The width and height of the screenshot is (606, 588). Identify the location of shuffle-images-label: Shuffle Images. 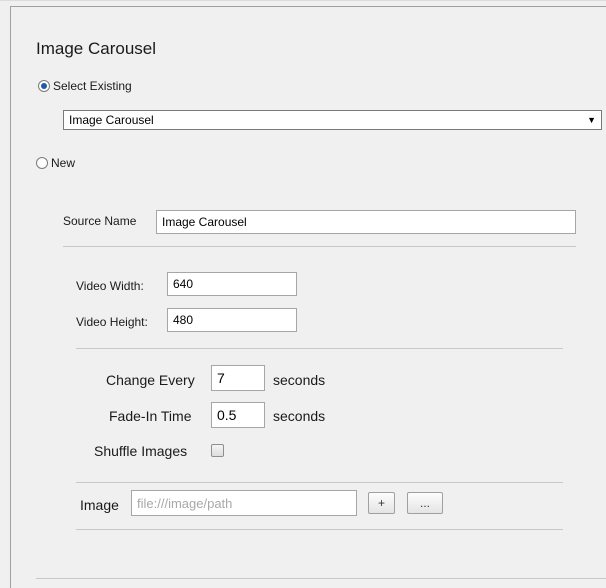
(141, 451).